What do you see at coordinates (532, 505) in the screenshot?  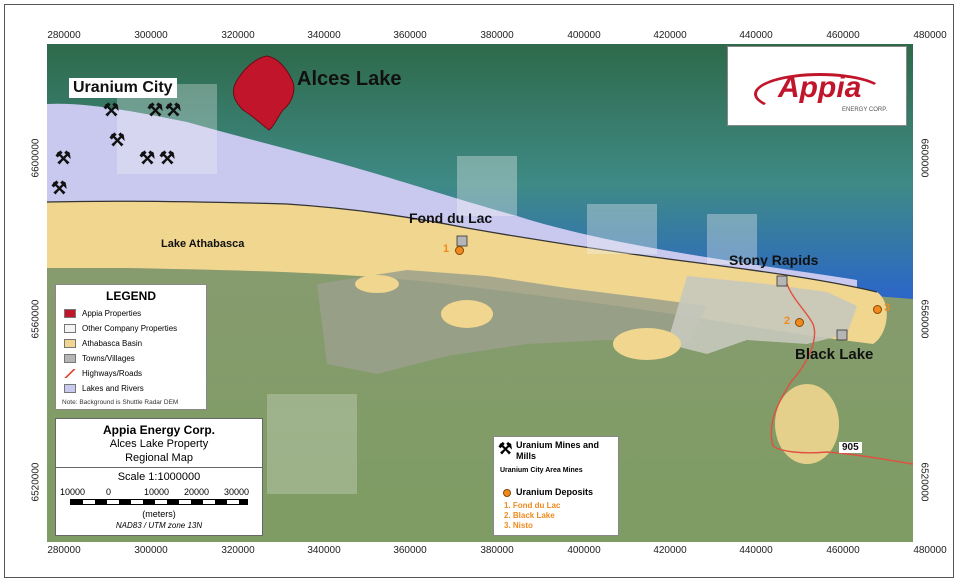 I see `deposit-list-item: 1. Fond du Lac` at bounding box center [532, 505].